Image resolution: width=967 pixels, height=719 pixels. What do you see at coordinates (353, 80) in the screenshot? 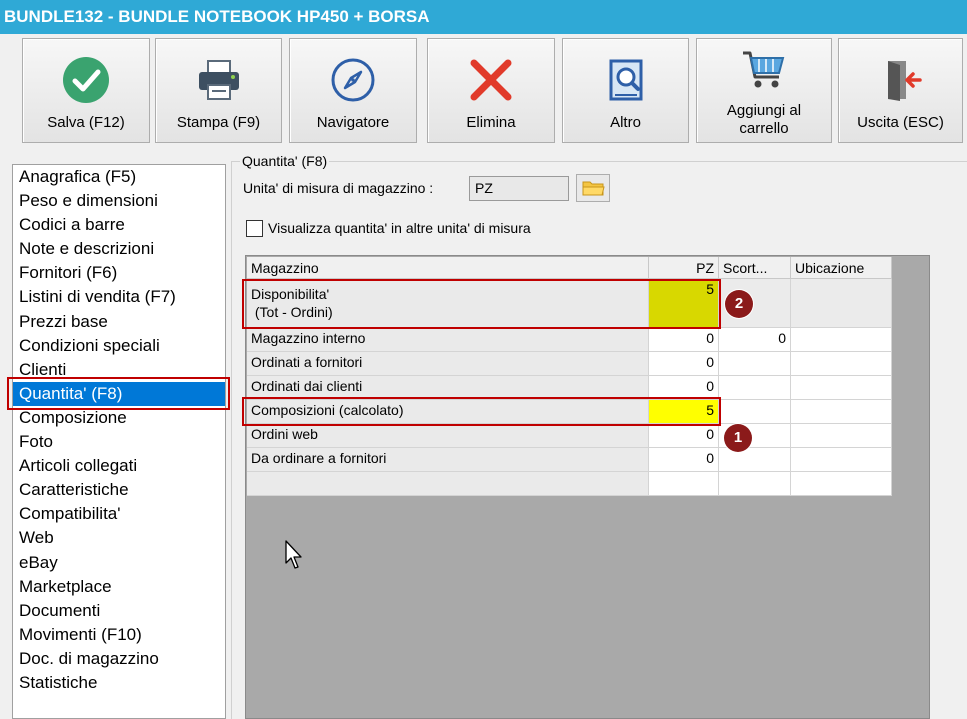
I see `compass-icon` at bounding box center [353, 80].